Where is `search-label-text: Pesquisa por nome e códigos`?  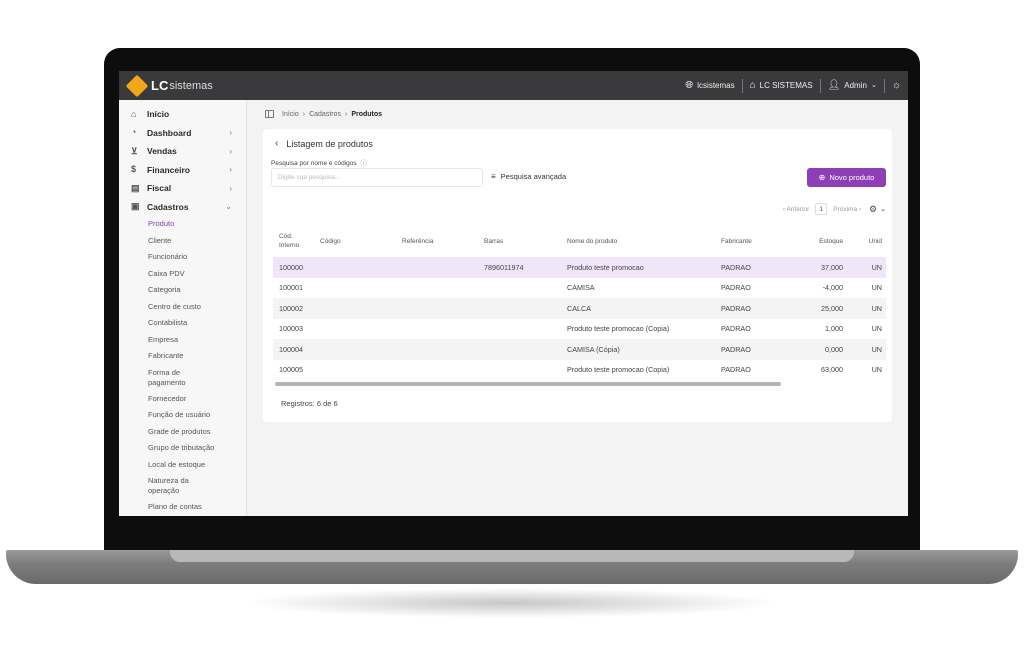
search-label-text: Pesquisa por nome e códigos is located at coordinates (314, 163).